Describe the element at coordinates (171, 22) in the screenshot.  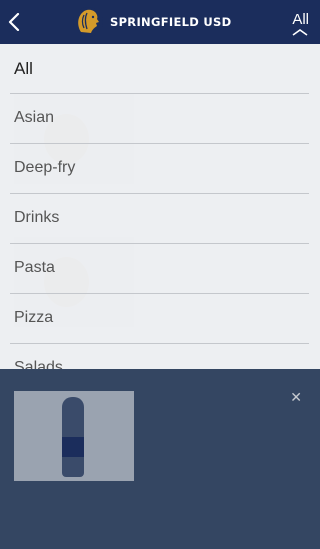
I see `brand-name: SPRINGFIELD USD` at that location.